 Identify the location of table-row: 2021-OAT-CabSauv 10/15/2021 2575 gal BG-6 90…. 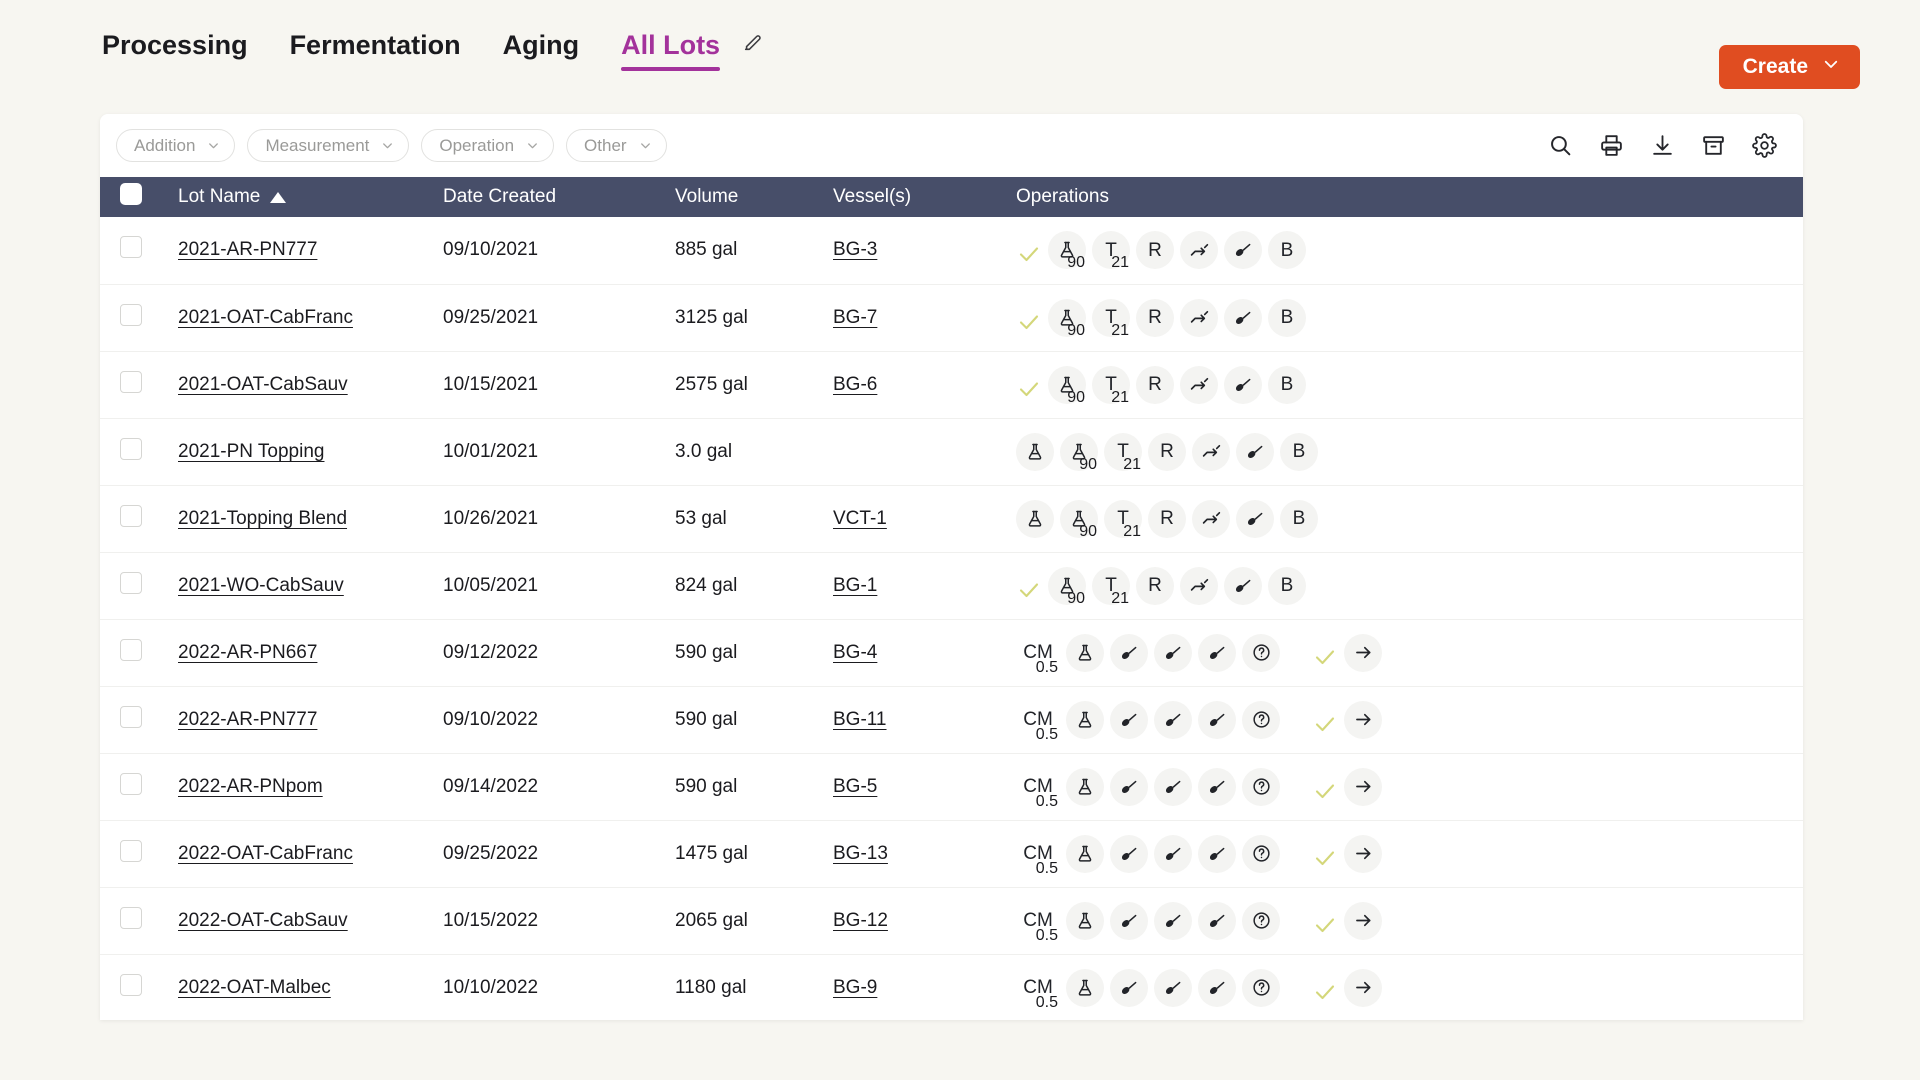
(951, 384).